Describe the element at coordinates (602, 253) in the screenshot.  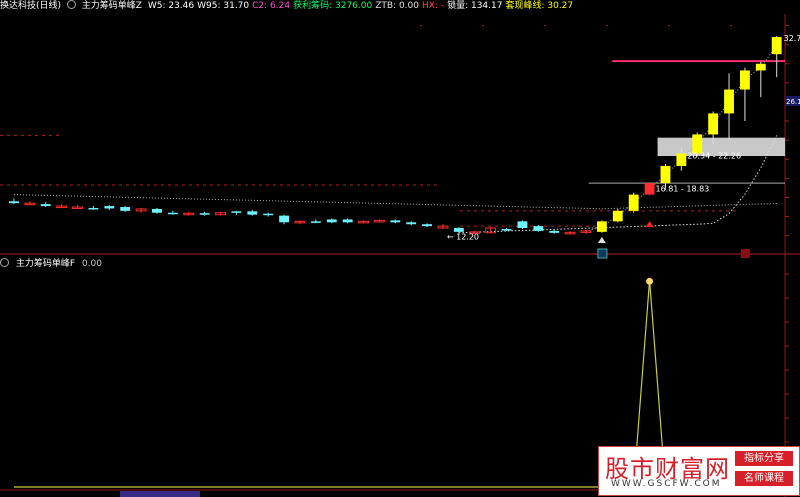
I see `buy-signal-icon` at that location.